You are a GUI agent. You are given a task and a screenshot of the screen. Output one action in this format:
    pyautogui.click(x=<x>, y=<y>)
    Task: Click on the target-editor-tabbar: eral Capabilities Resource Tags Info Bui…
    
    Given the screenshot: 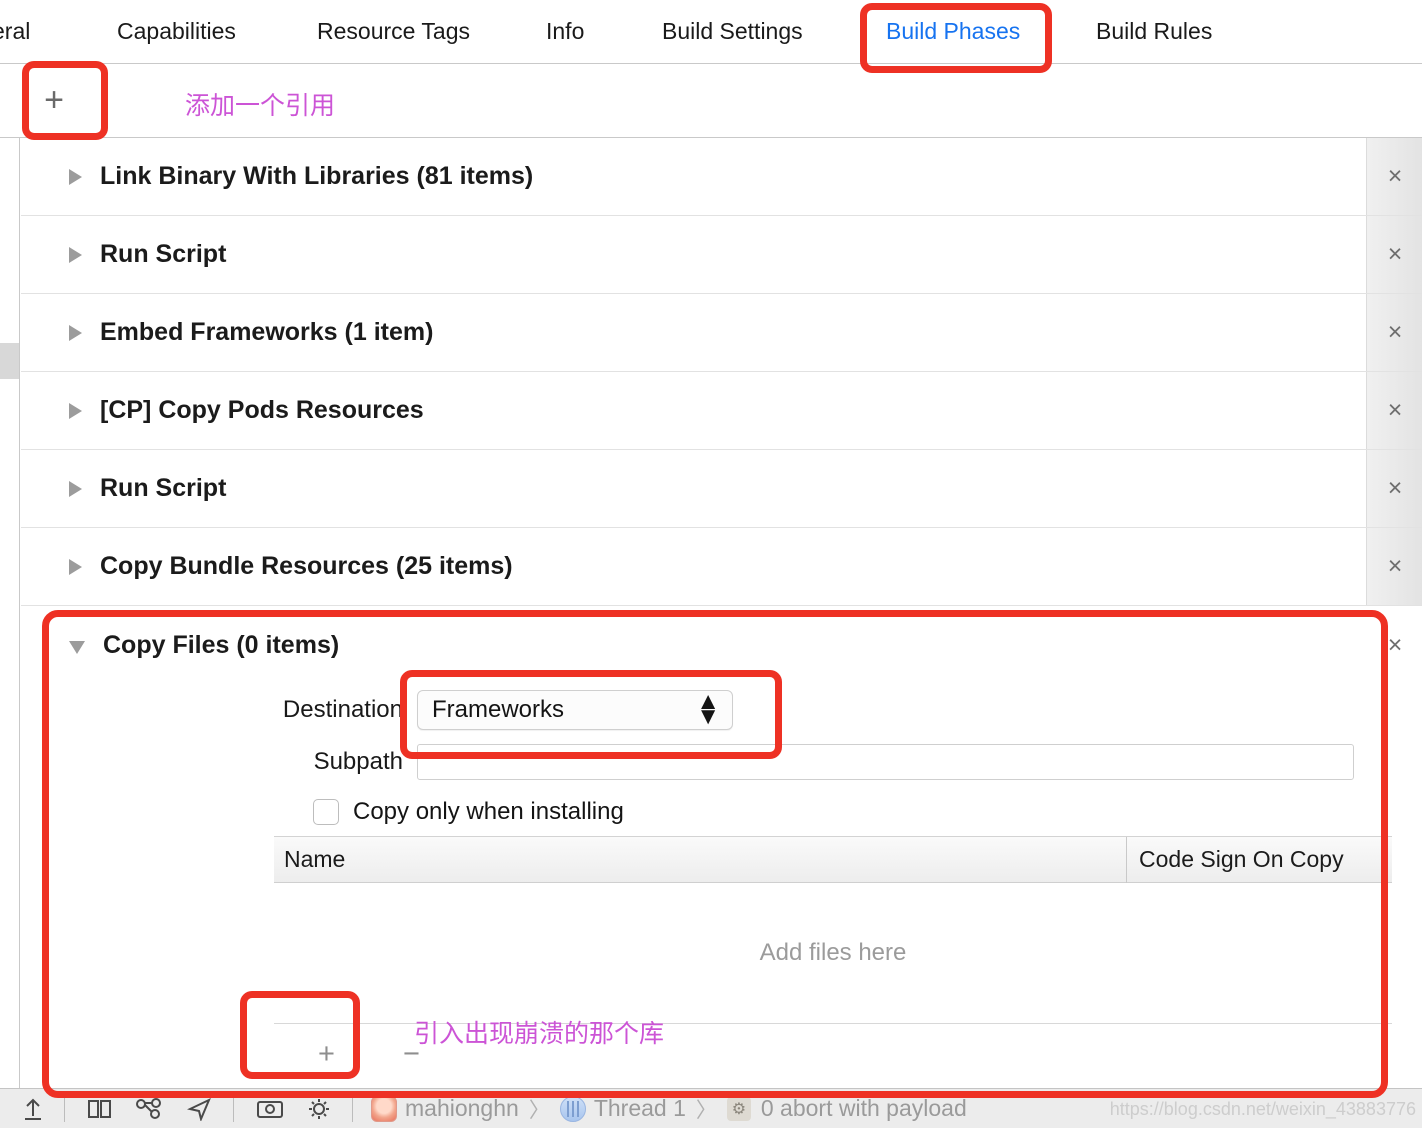 What is the action you would take?
    pyautogui.click(x=711, y=32)
    